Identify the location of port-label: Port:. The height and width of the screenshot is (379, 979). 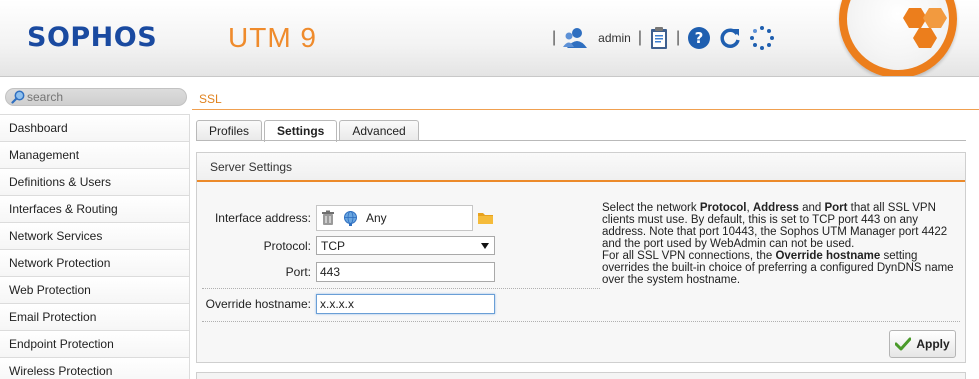
(298, 272).